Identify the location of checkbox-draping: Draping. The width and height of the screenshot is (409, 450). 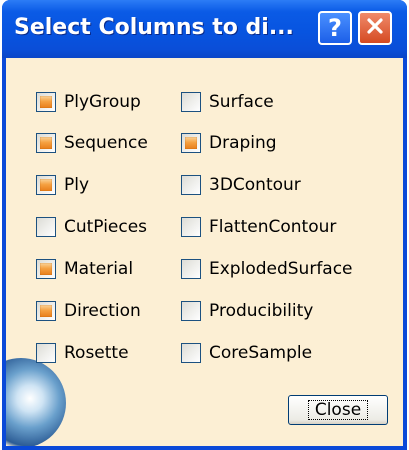
(229, 143).